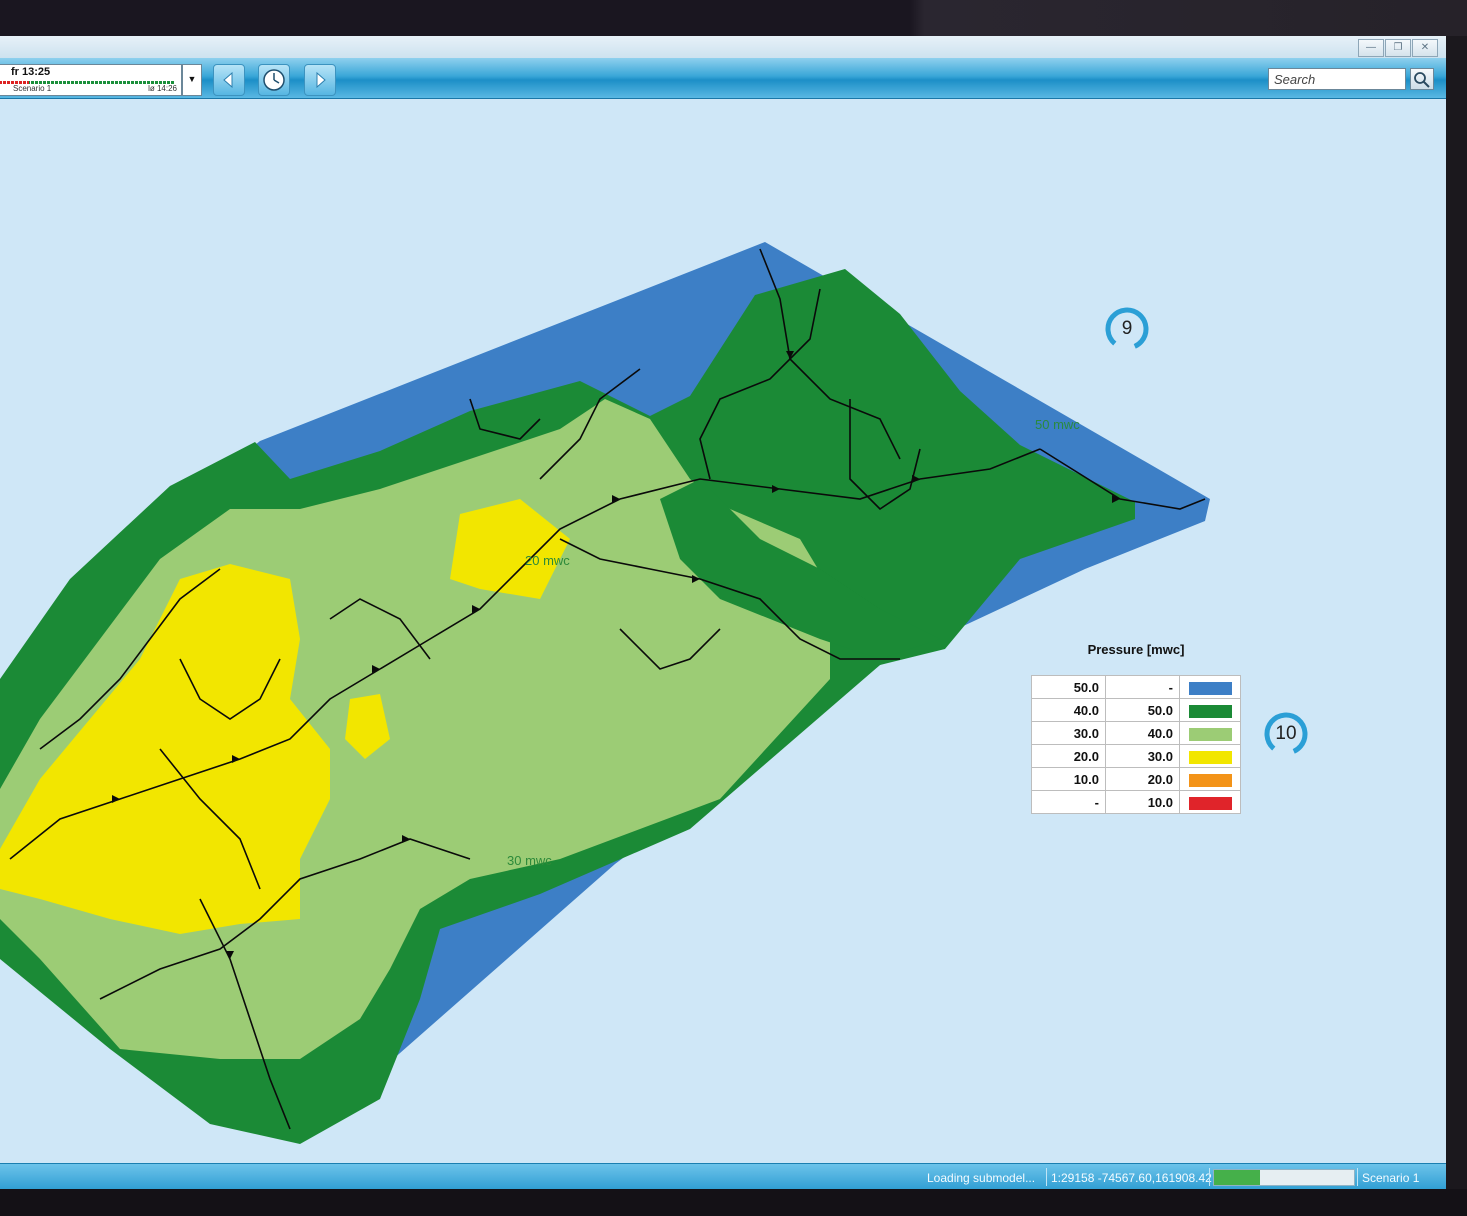 The image size is (1467, 1216). I want to click on legend-row: 50.0-, so click(1136, 687).